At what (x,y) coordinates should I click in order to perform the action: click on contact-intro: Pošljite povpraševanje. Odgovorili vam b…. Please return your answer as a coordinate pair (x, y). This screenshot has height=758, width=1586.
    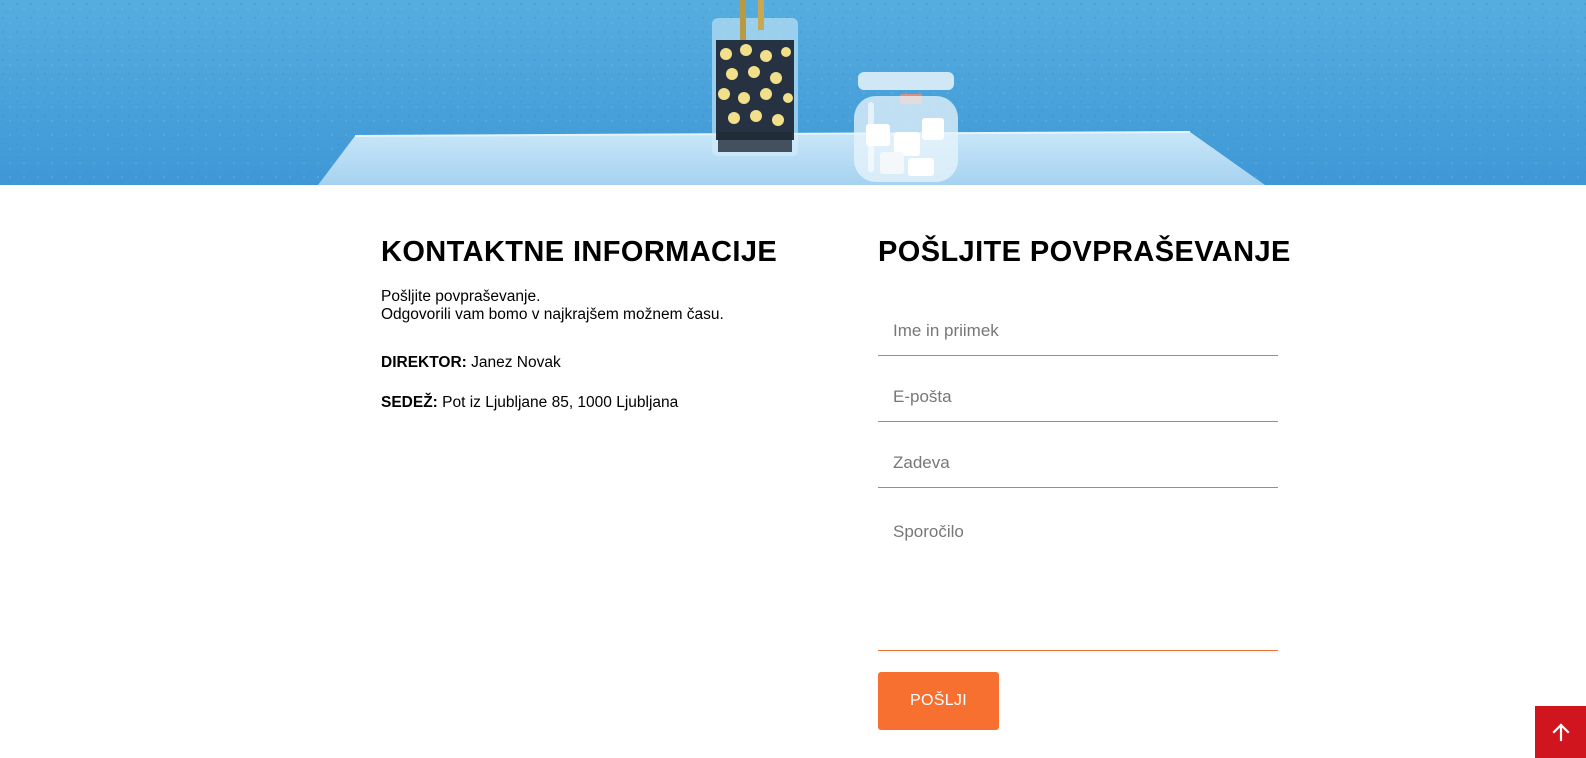
    Looking at the image, I should click on (601, 306).